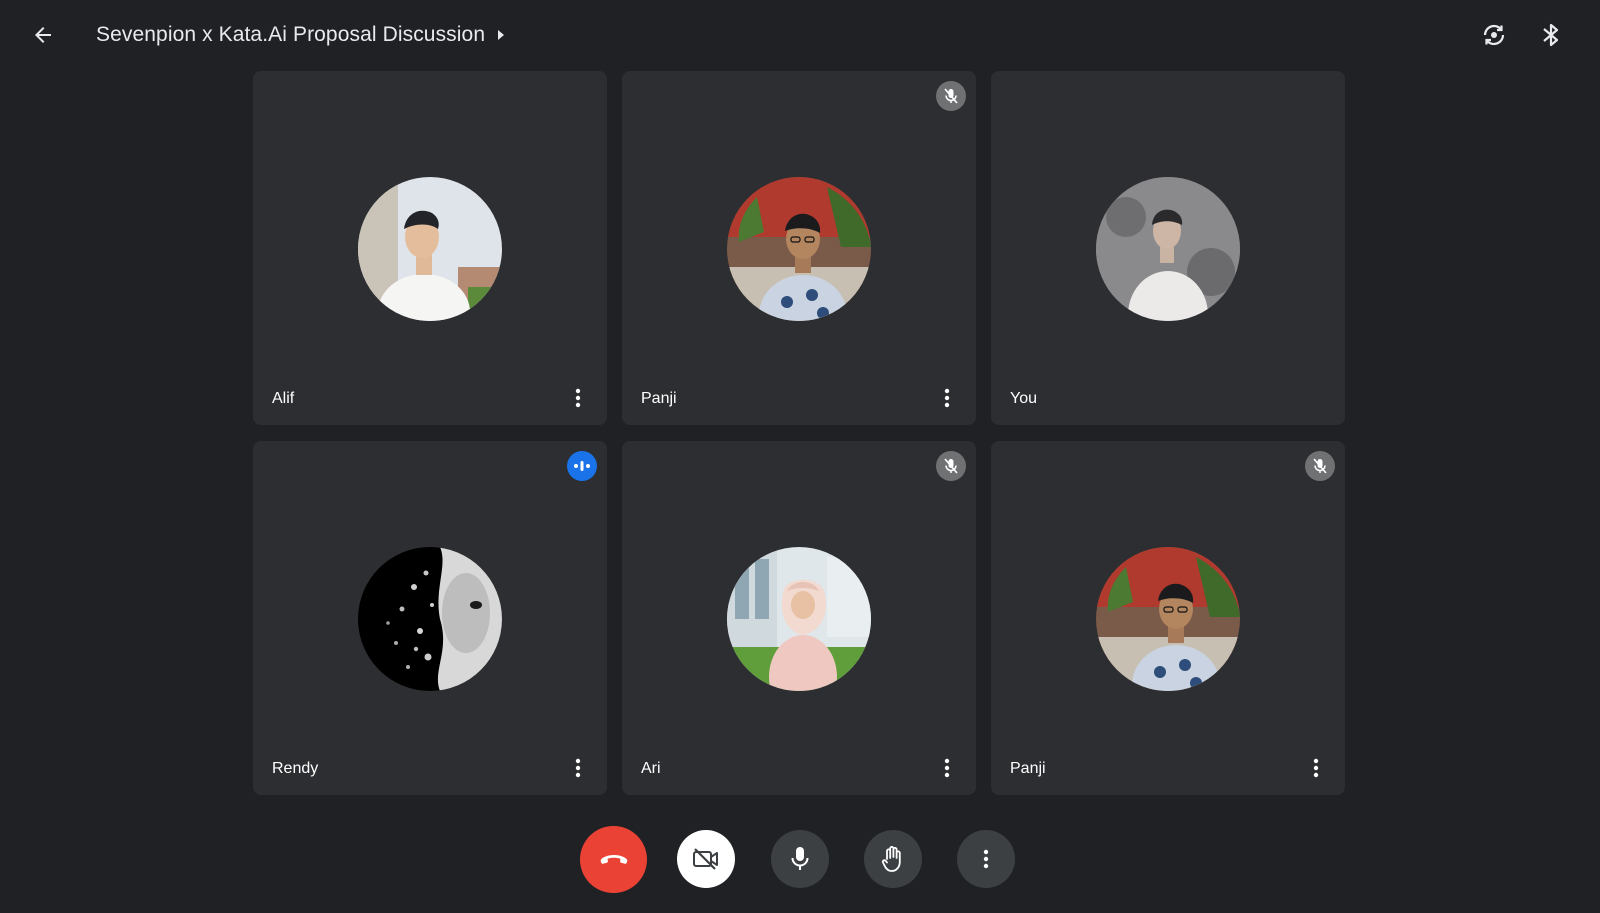 The width and height of the screenshot is (1600, 913). I want to click on camera-toggle-button, so click(706, 859).